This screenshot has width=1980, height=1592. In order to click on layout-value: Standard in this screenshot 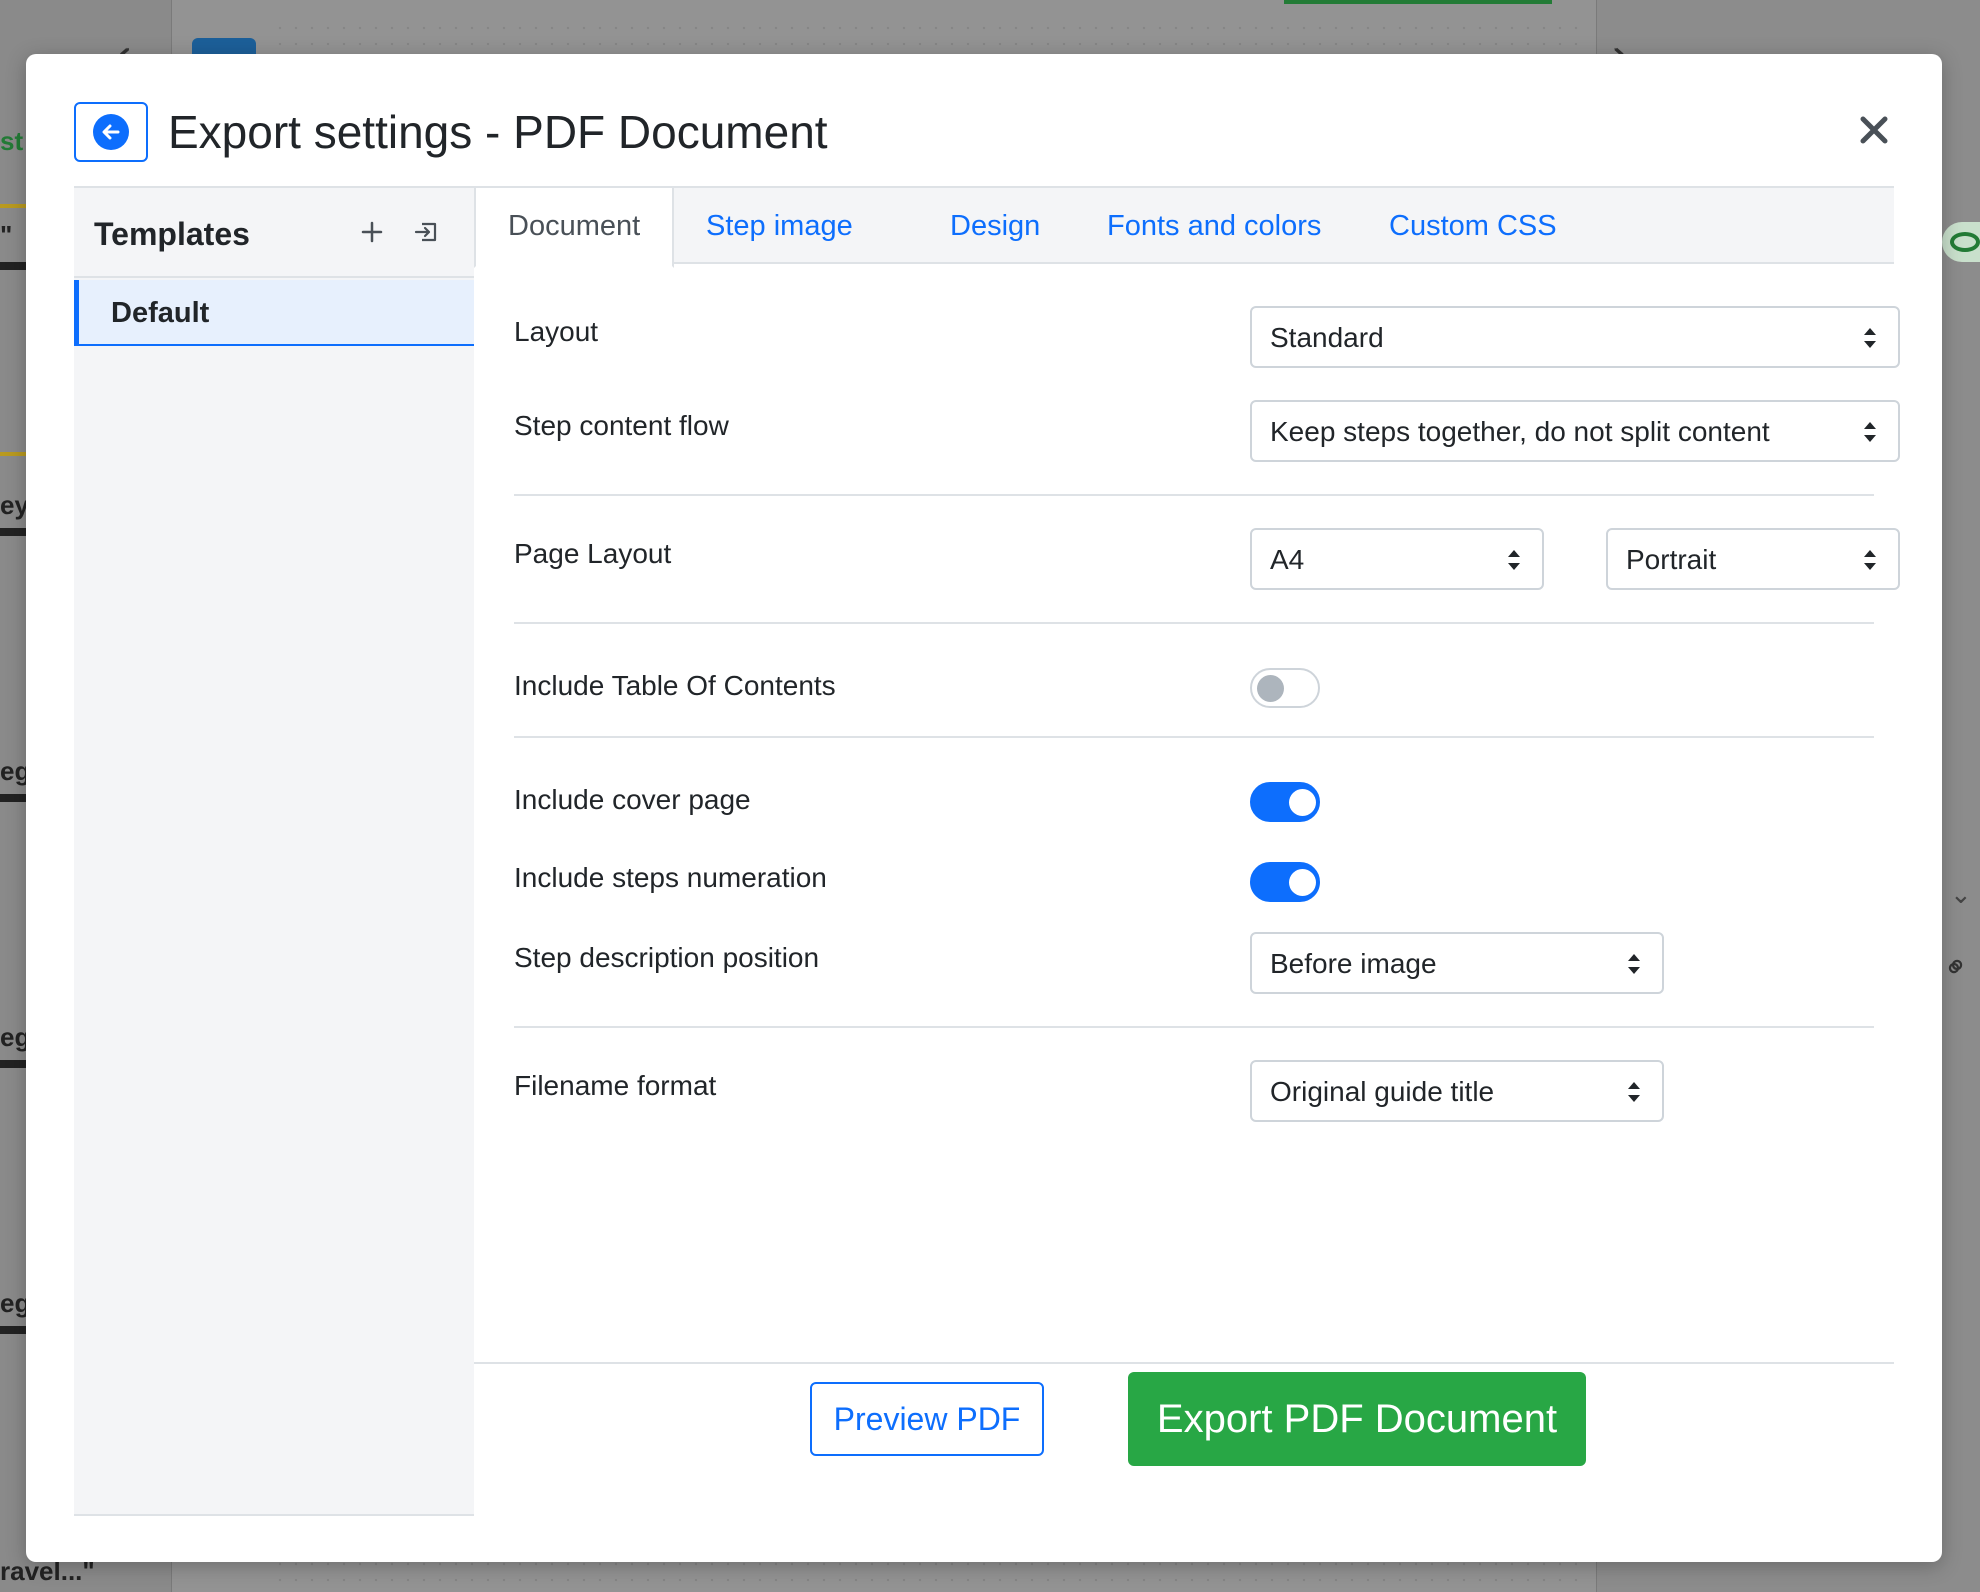, I will do `click(1327, 337)`.